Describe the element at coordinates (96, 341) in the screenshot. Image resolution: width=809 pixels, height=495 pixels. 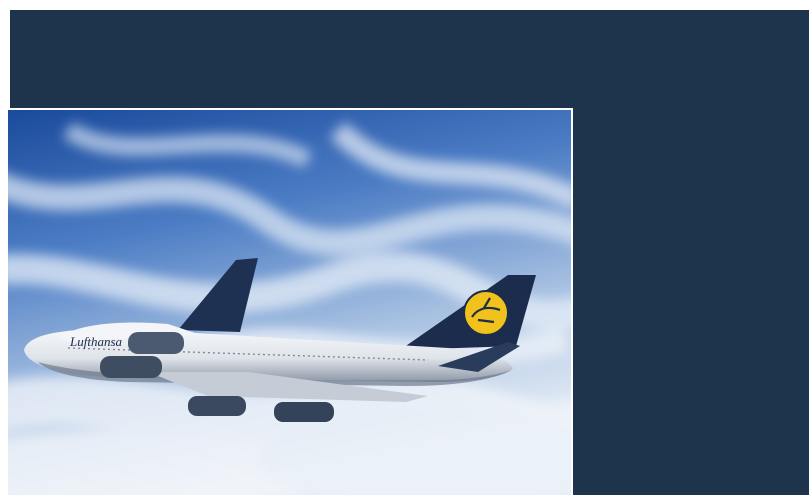
I see `airline-wordmark: Lufthansa` at that location.